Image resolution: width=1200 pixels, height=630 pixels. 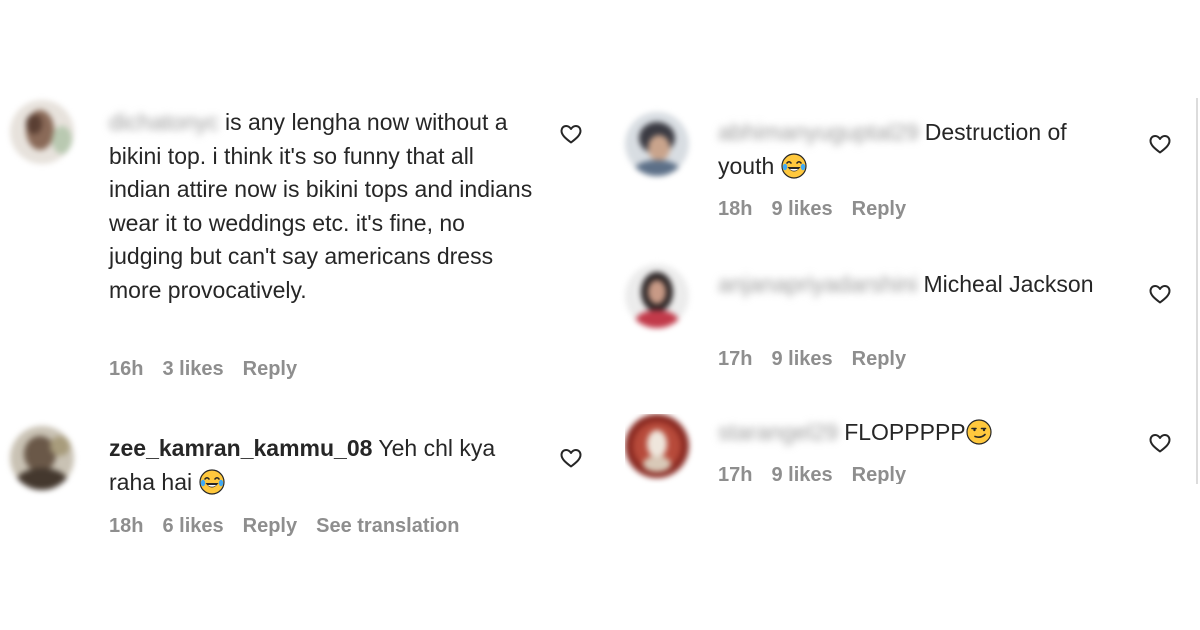 What do you see at coordinates (192, 369) in the screenshot?
I see `comment-likes-count: 3 likes` at bounding box center [192, 369].